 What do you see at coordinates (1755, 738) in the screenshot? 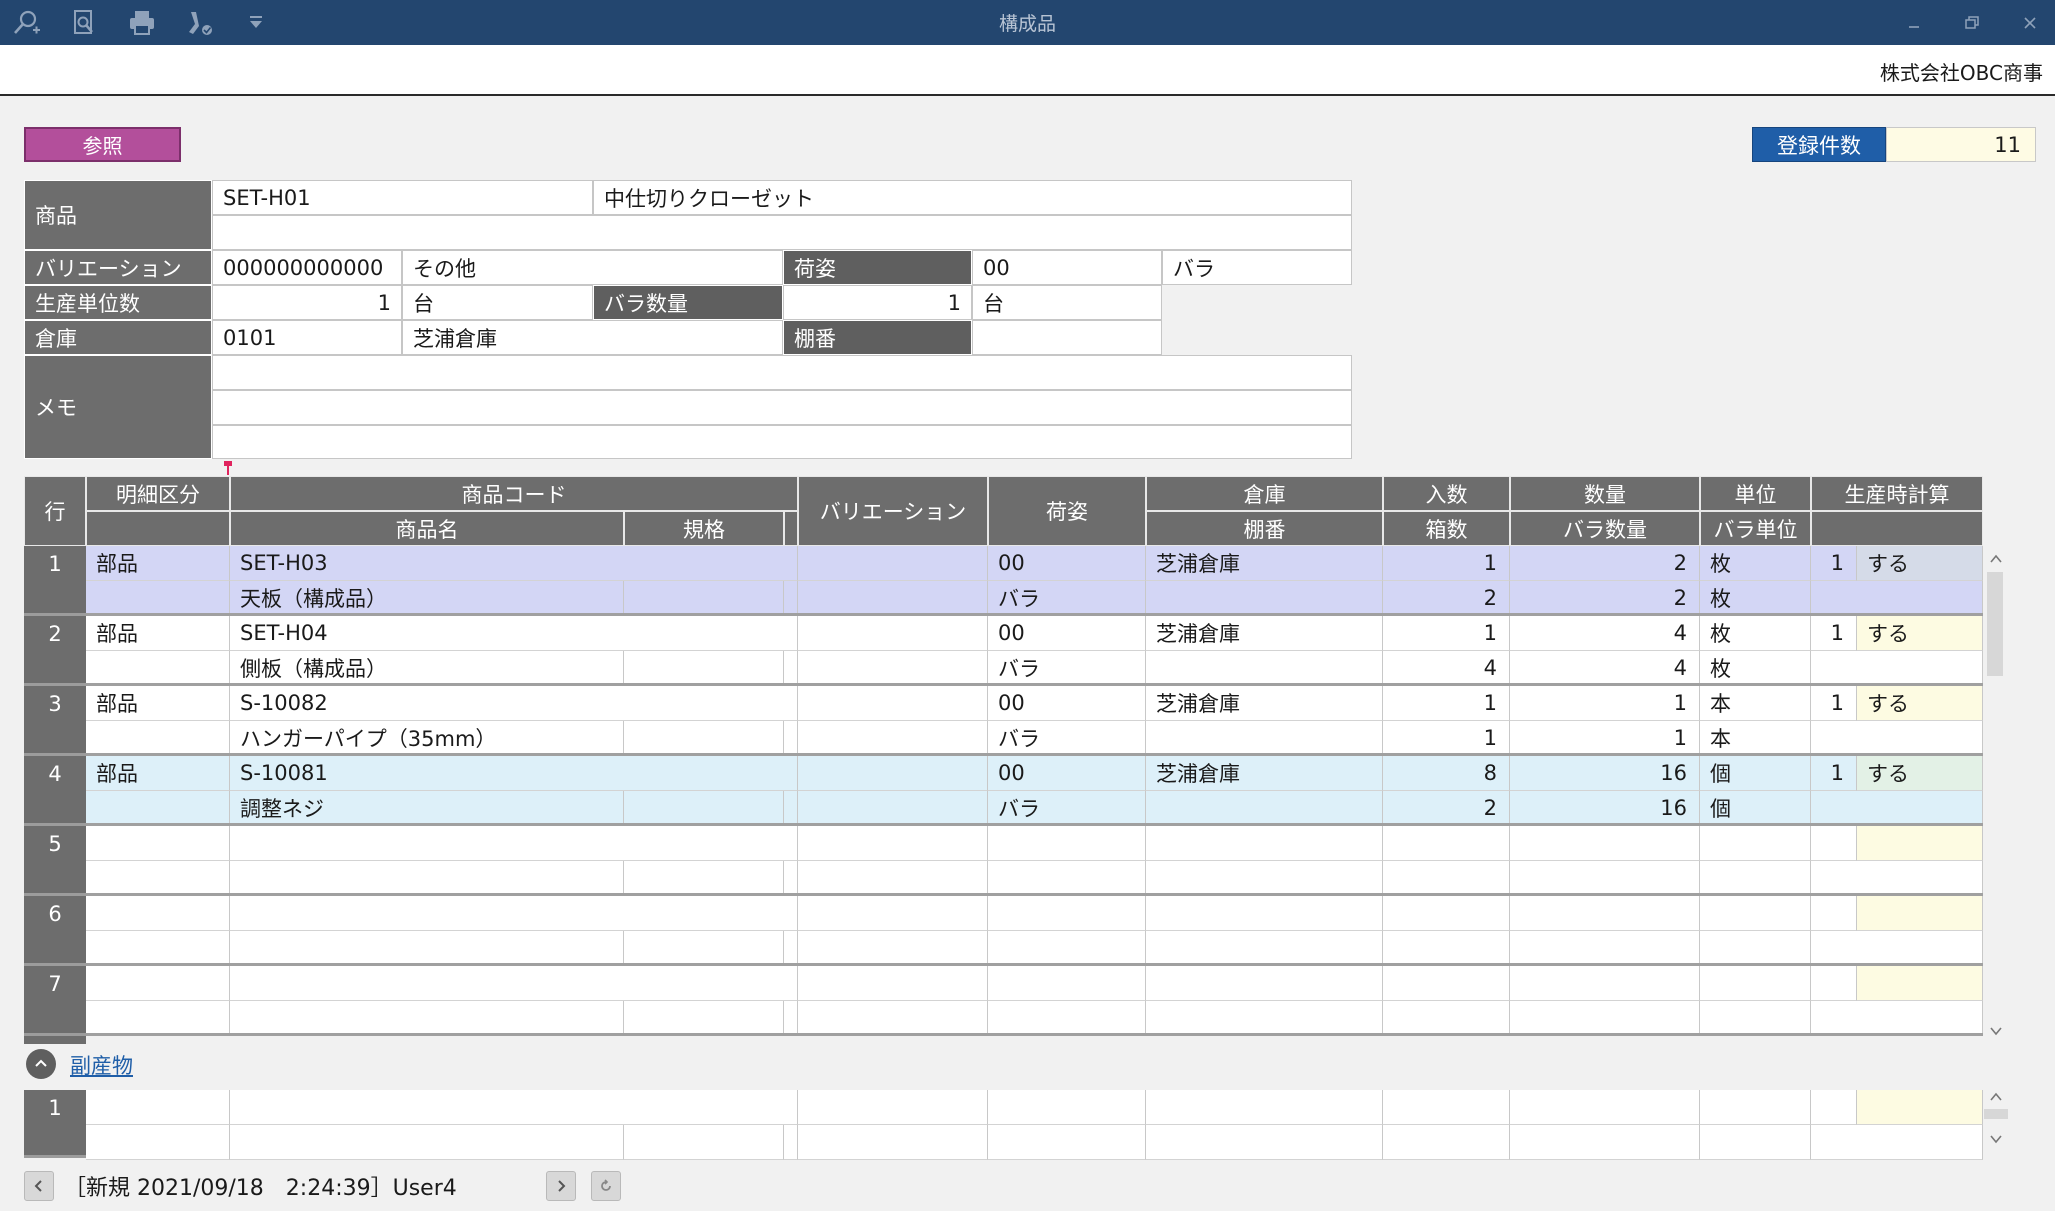
I see `bara-unit-cell: 本` at bounding box center [1755, 738].